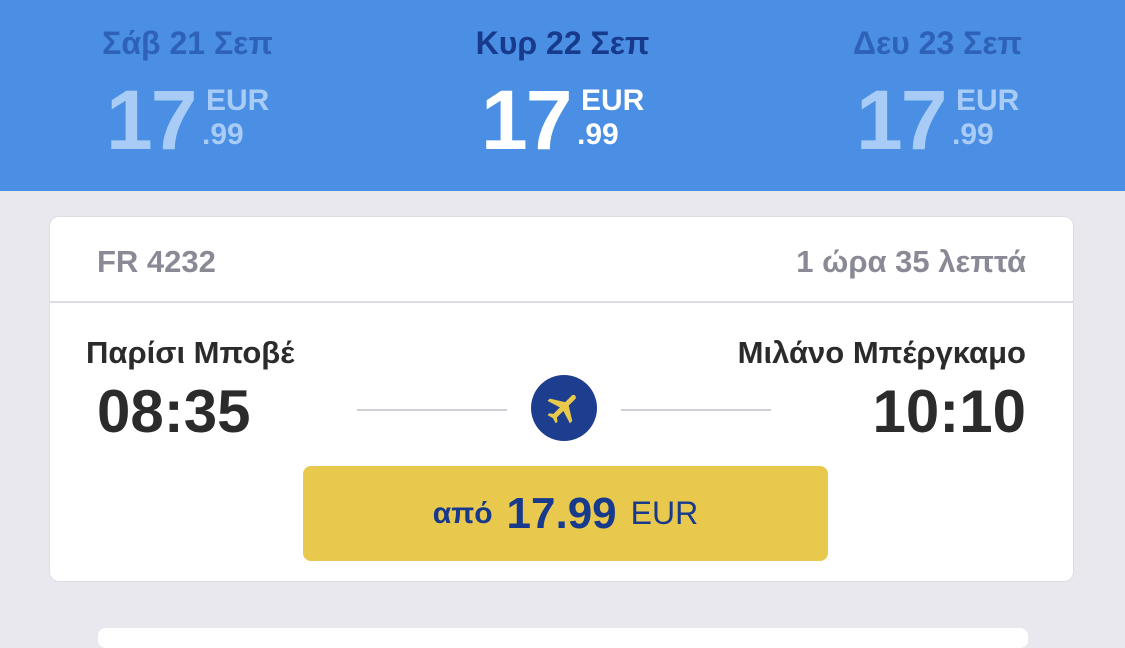  I want to click on next-flight-card, so click(563, 638).